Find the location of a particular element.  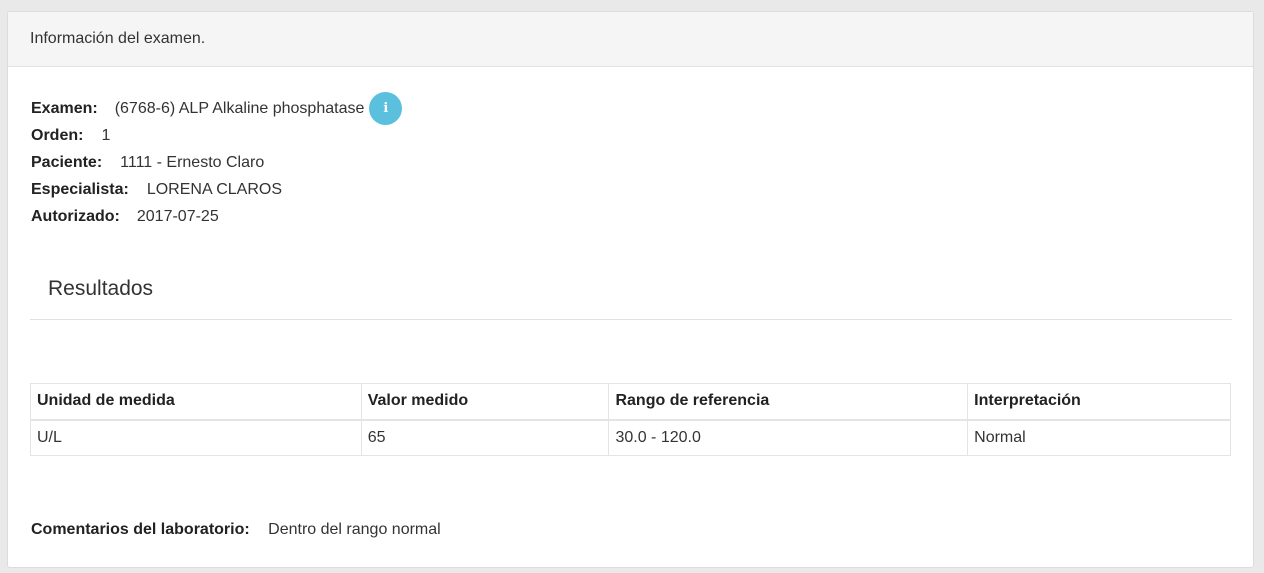

specialist-row: Especialista: LORENA CLAROS is located at coordinates (156, 190).